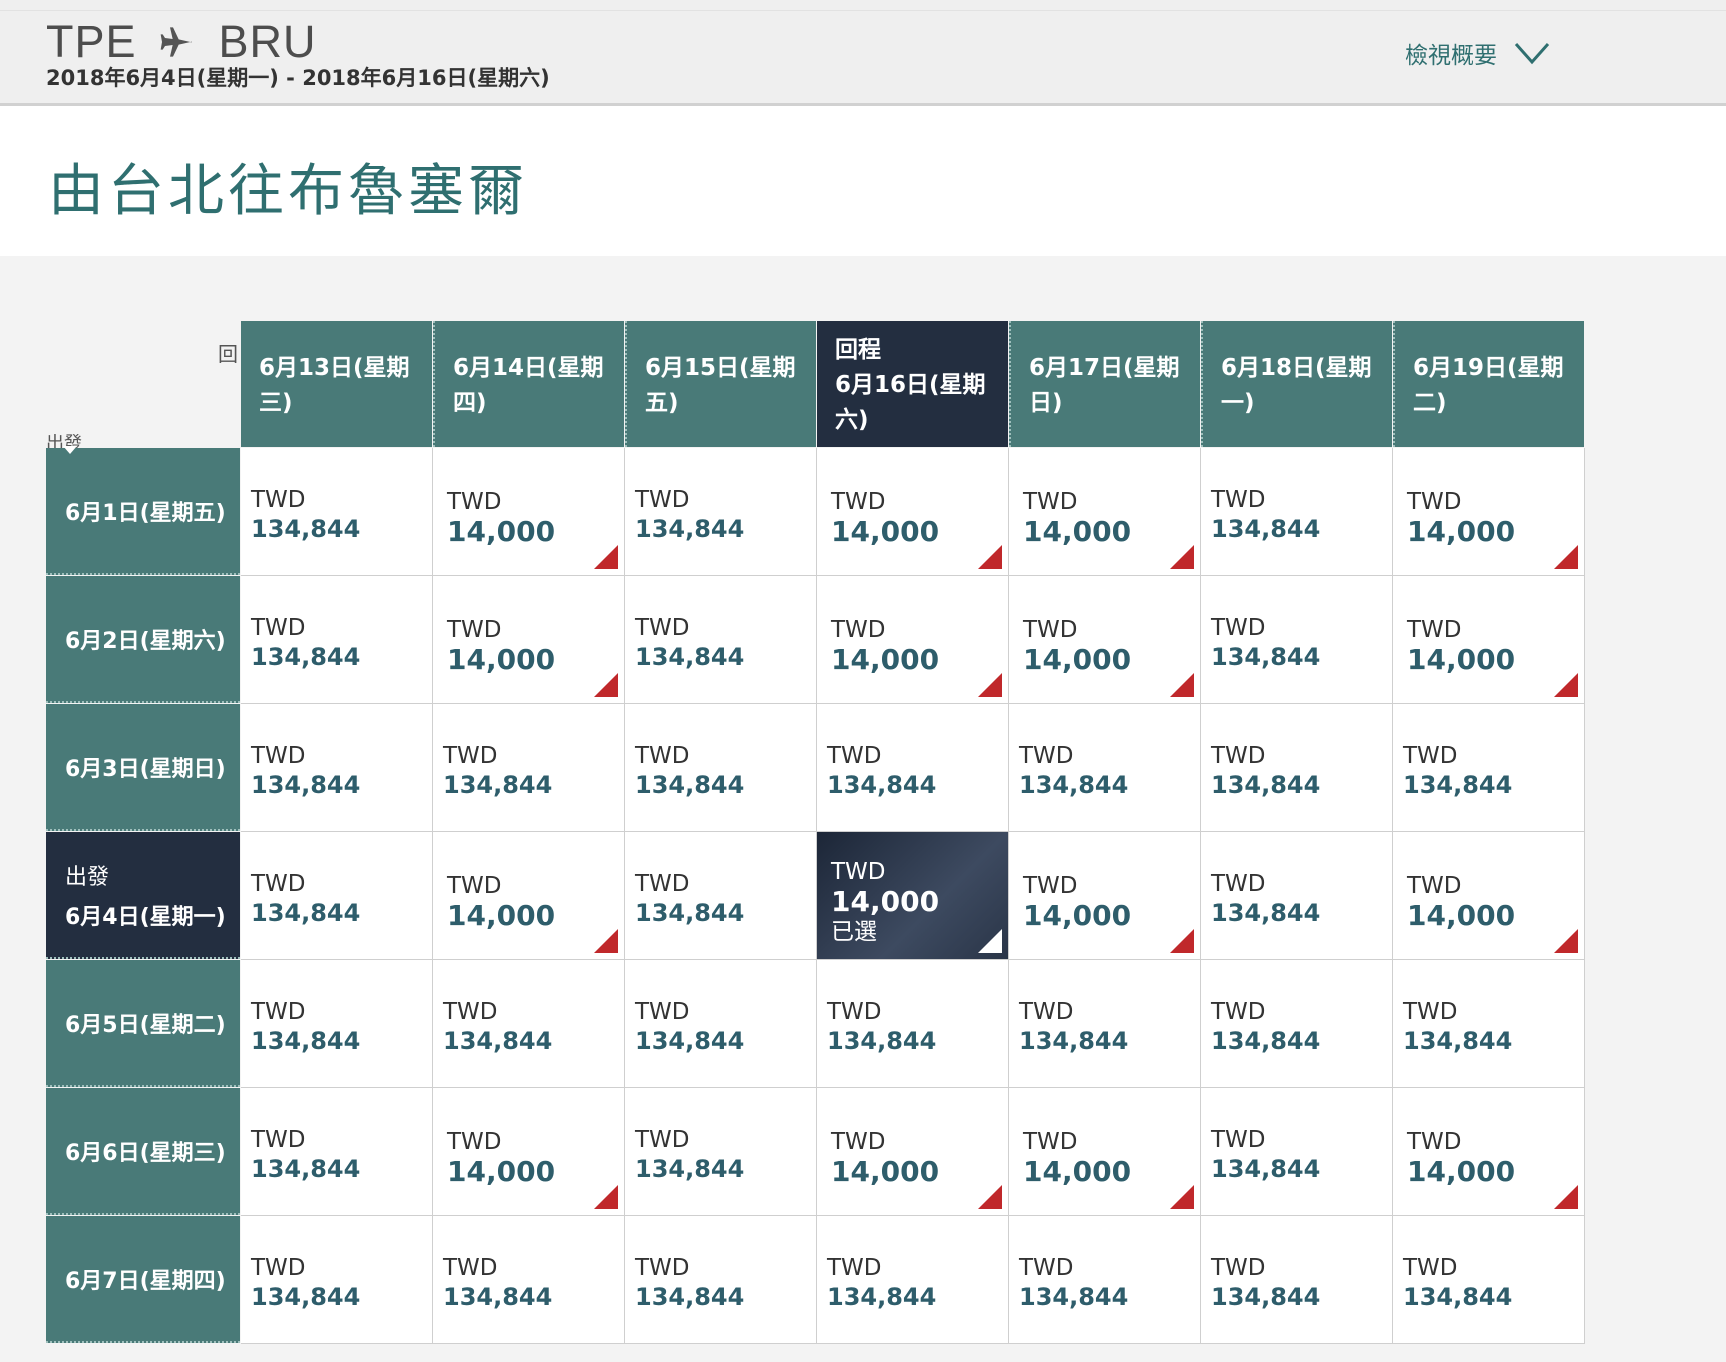  Describe the element at coordinates (145, 769) in the screenshot. I see `departure-header-date: 6月3日(星期日)` at that location.